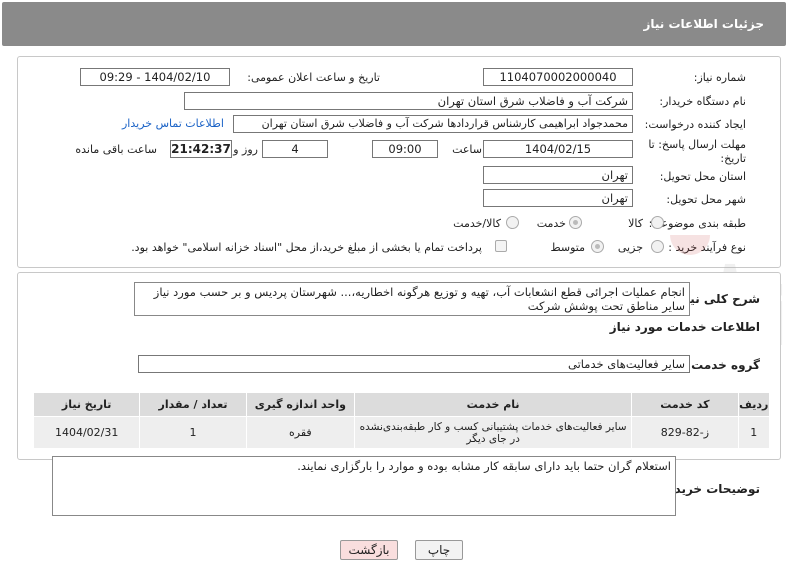 This screenshot has height=574, width=788. I want to click on back-button: بازگشت, so click(369, 550).